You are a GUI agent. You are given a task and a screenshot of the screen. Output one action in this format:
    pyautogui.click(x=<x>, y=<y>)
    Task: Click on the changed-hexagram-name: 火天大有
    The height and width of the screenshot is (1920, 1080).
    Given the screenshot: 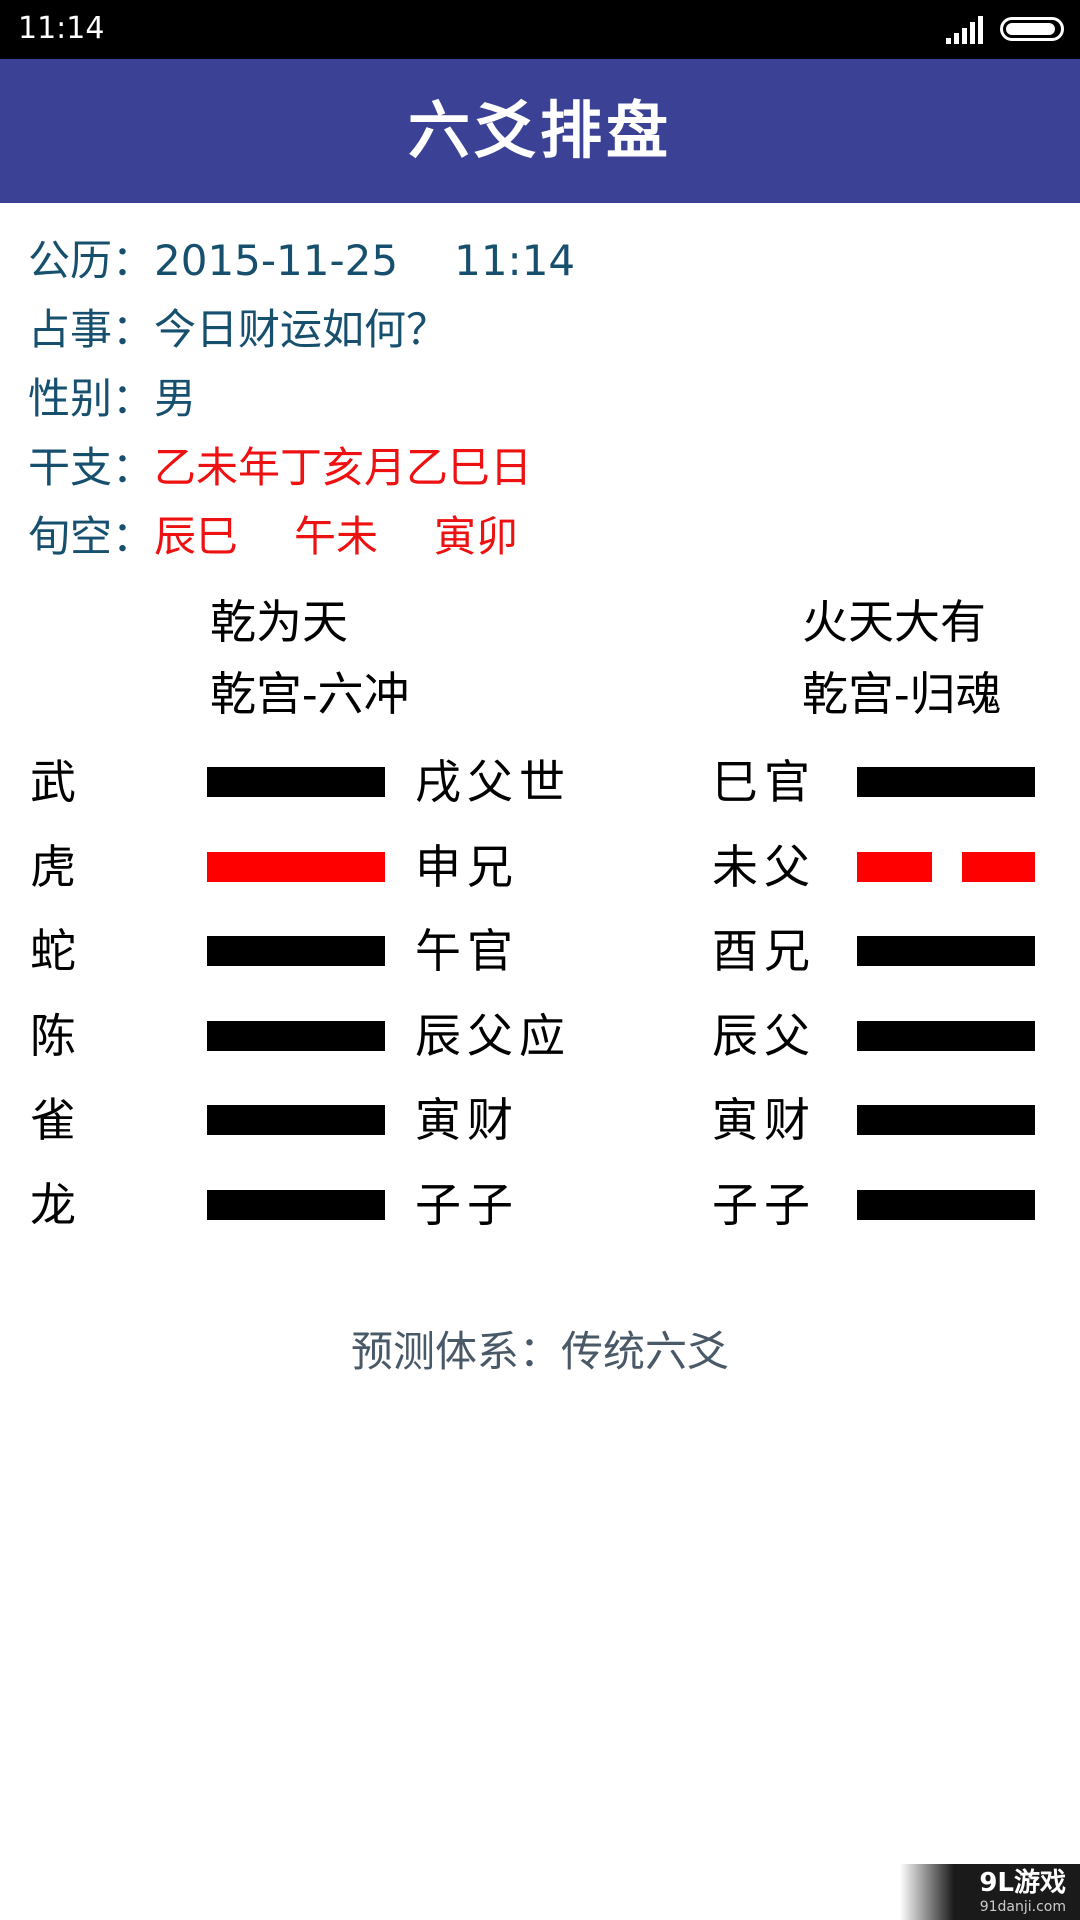 What is the action you would take?
    pyautogui.click(x=894, y=622)
    